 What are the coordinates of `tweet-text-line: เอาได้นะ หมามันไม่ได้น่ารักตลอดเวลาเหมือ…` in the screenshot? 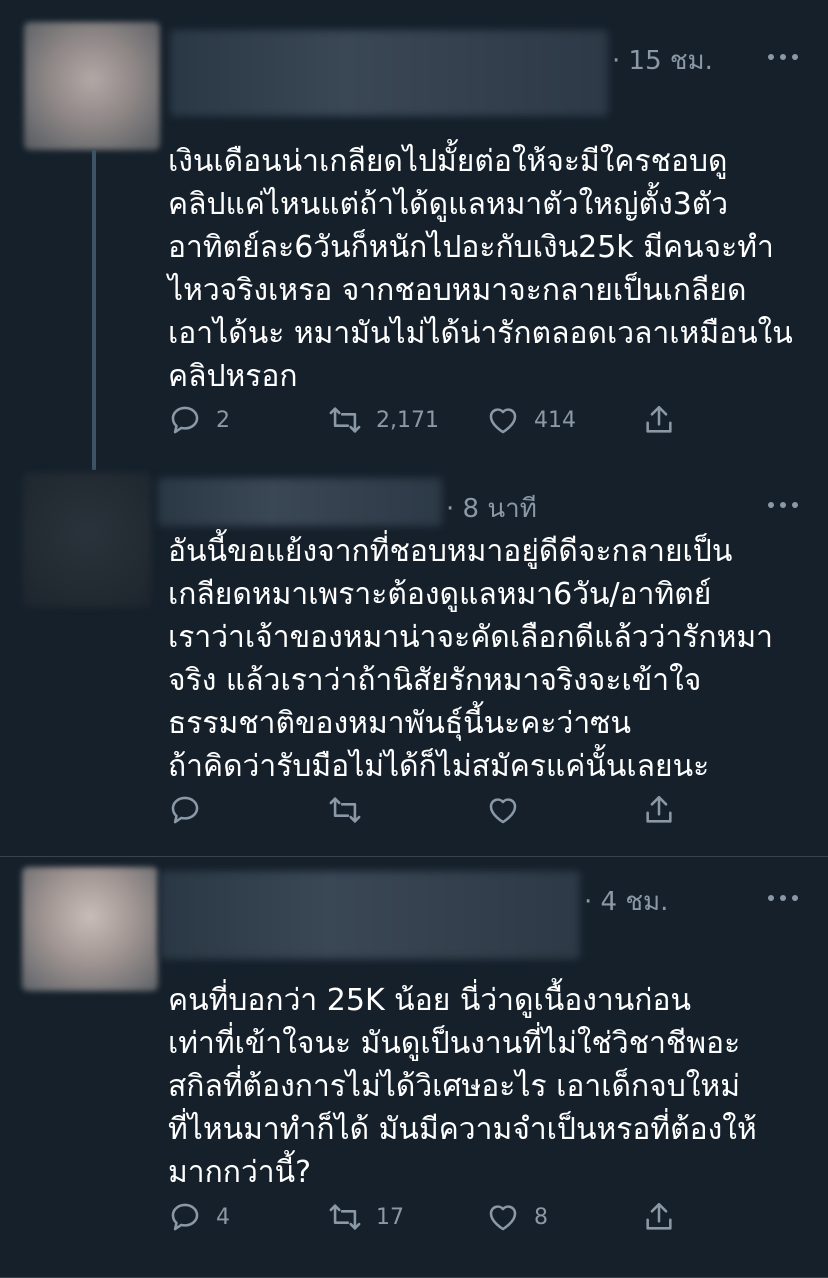 It's located at (480, 333).